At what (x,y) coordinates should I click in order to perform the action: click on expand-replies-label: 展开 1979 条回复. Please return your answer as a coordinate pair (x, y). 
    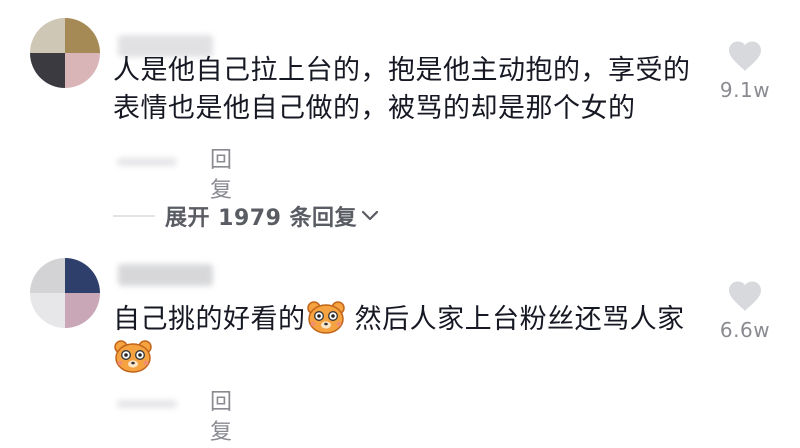
    Looking at the image, I should click on (261, 218).